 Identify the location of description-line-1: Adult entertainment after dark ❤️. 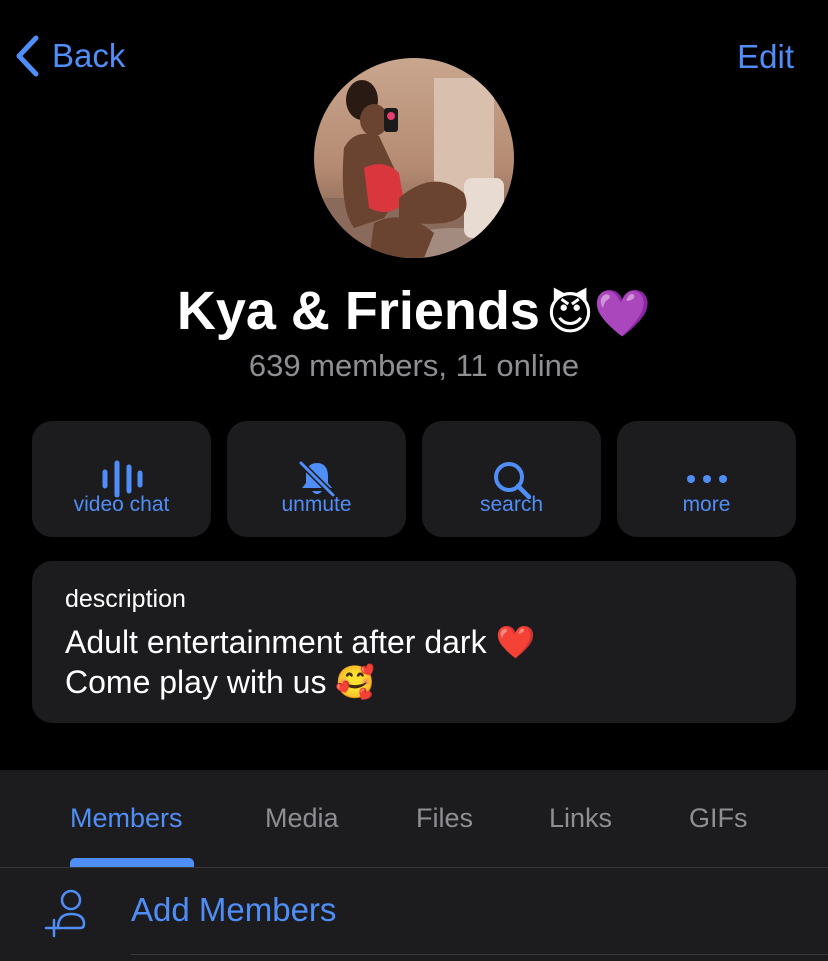
(300, 642).